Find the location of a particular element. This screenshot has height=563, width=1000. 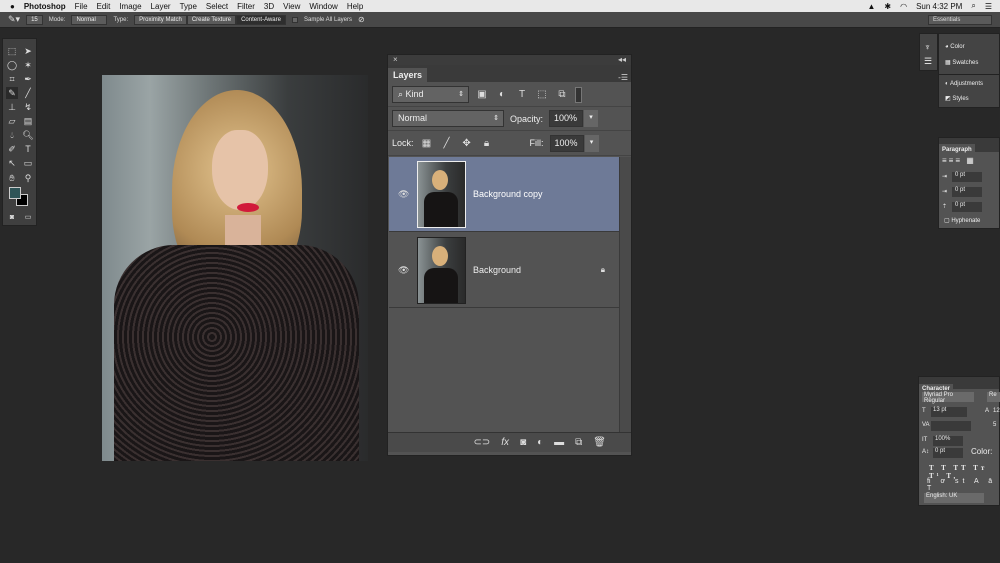

visibility-eye-icon: 👁︎ is located at coordinates (403, 194).